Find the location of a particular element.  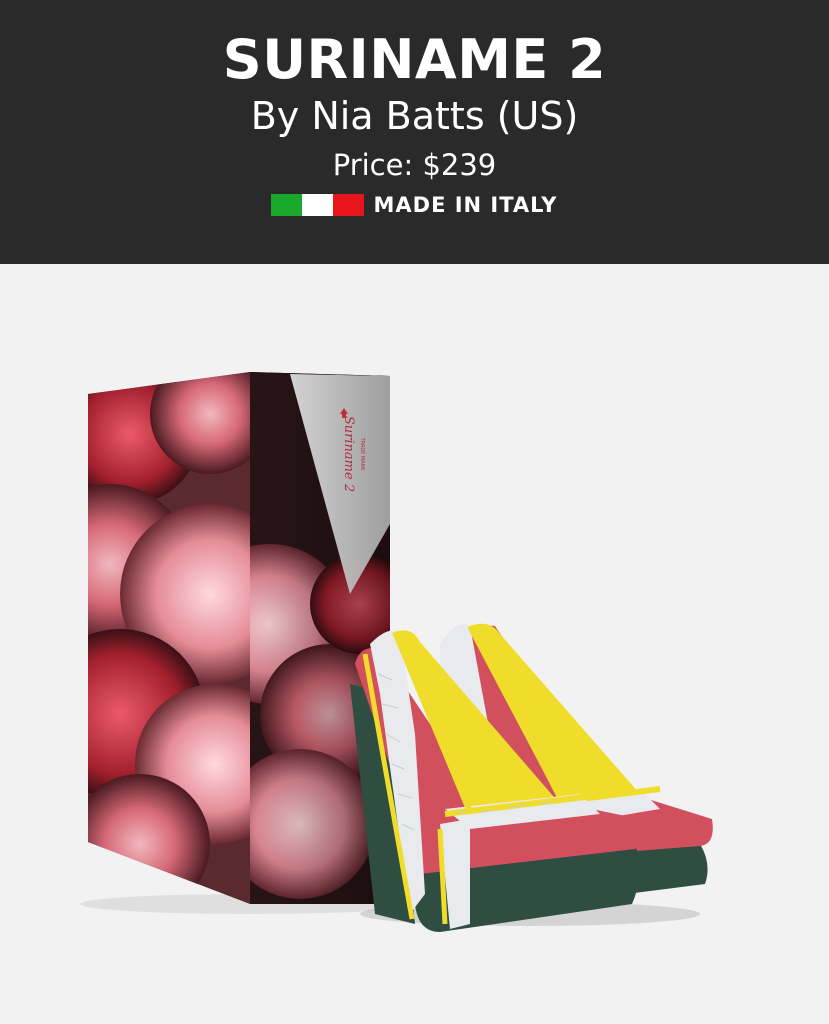

box-label-name: Suriname 2 is located at coordinates (348, 454).